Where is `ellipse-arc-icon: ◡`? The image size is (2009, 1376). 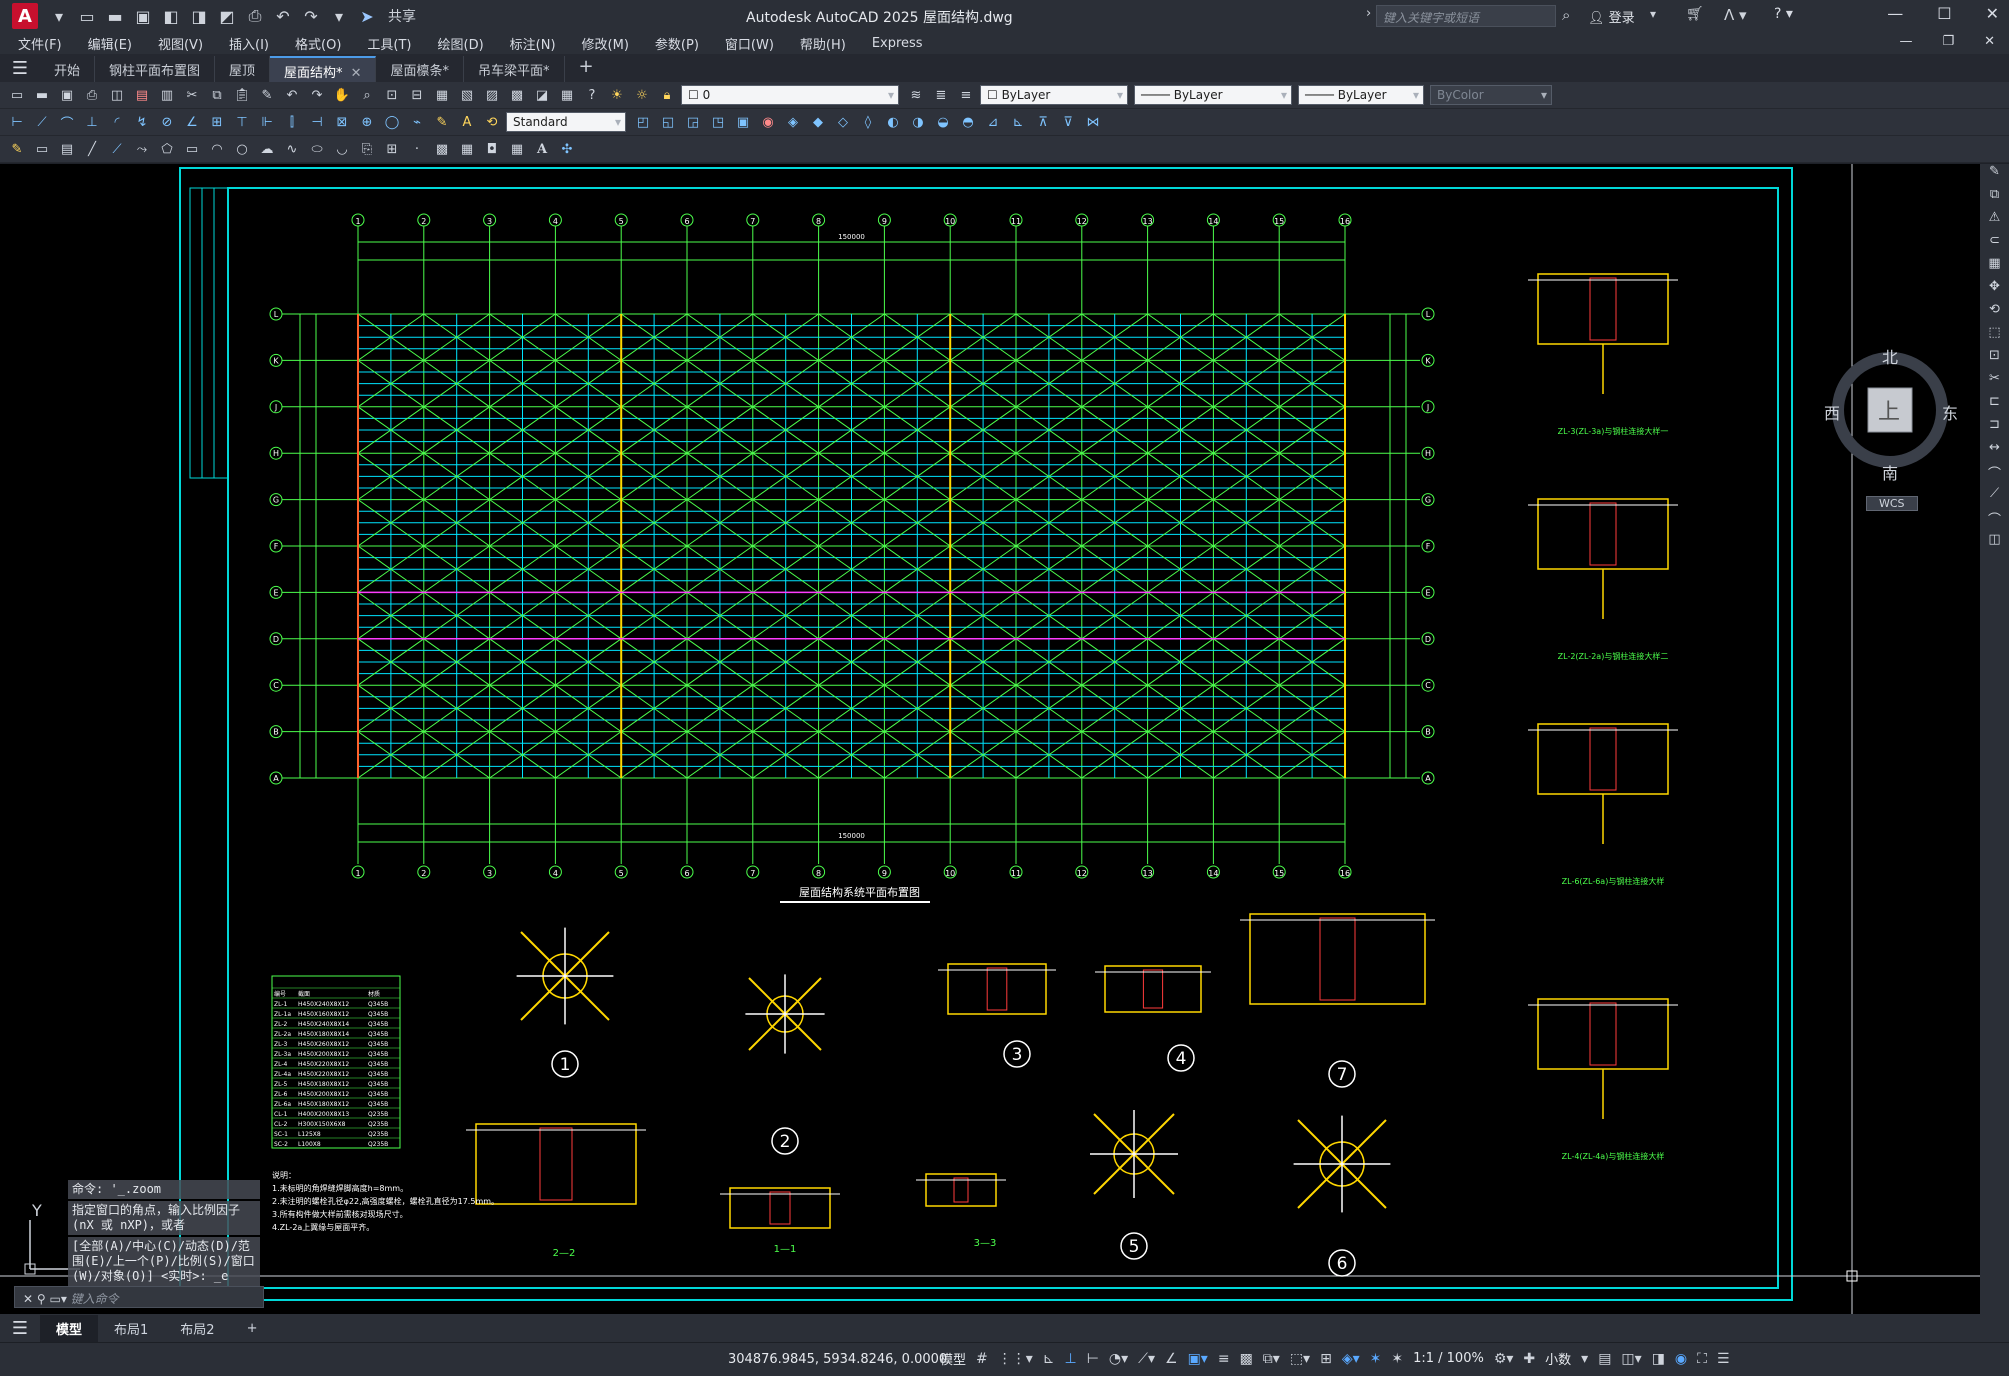
ellipse-arc-icon: ◡ is located at coordinates (342, 149).